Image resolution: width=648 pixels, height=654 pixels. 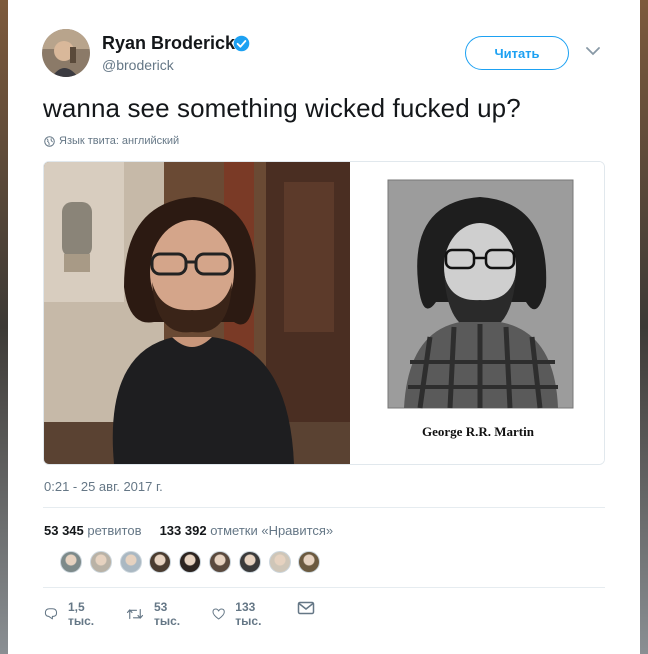 I want to click on verified-badge-icon, so click(x=241, y=43).